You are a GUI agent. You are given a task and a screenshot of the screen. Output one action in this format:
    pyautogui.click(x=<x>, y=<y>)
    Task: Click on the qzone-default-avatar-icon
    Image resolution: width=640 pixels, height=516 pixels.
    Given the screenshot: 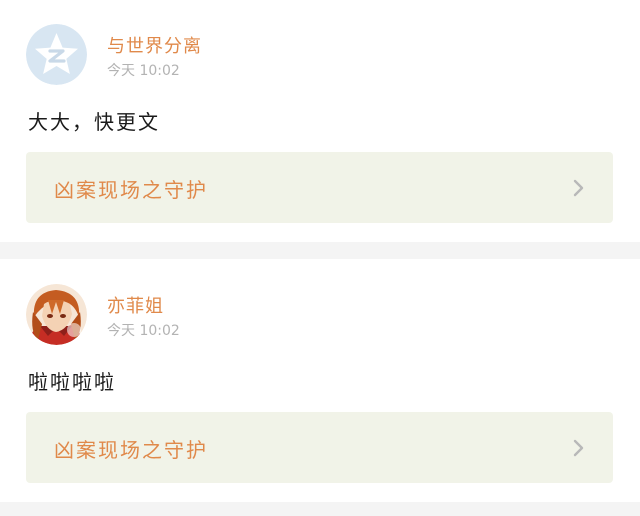 What is the action you would take?
    pyautogui.click(x=56, y=54)
    